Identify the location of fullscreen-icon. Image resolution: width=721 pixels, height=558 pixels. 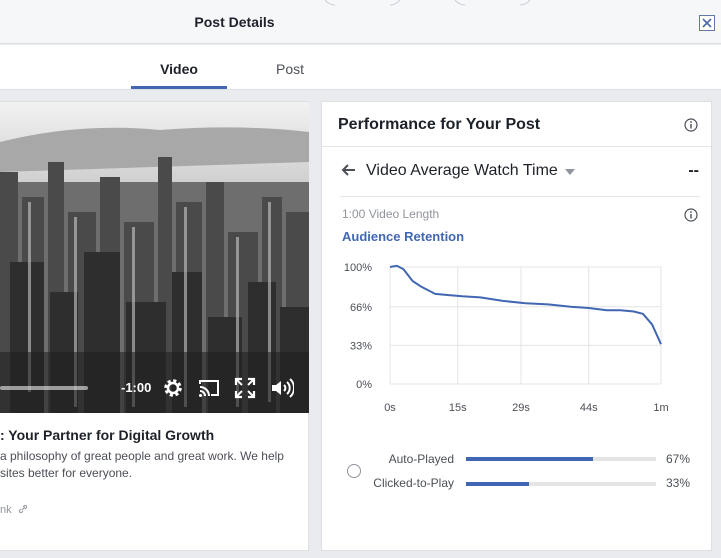
(245, 388).